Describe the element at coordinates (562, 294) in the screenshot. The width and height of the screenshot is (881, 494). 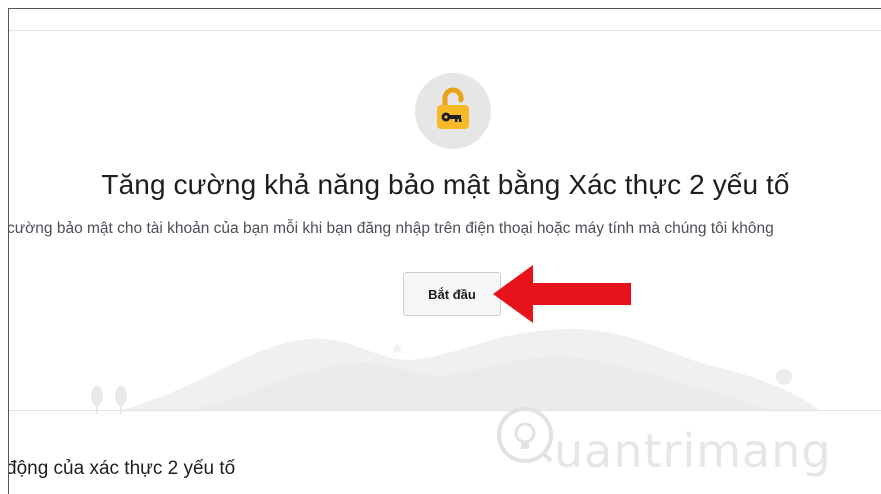
I see `red-arrow-pointing-left-icon` at that location.